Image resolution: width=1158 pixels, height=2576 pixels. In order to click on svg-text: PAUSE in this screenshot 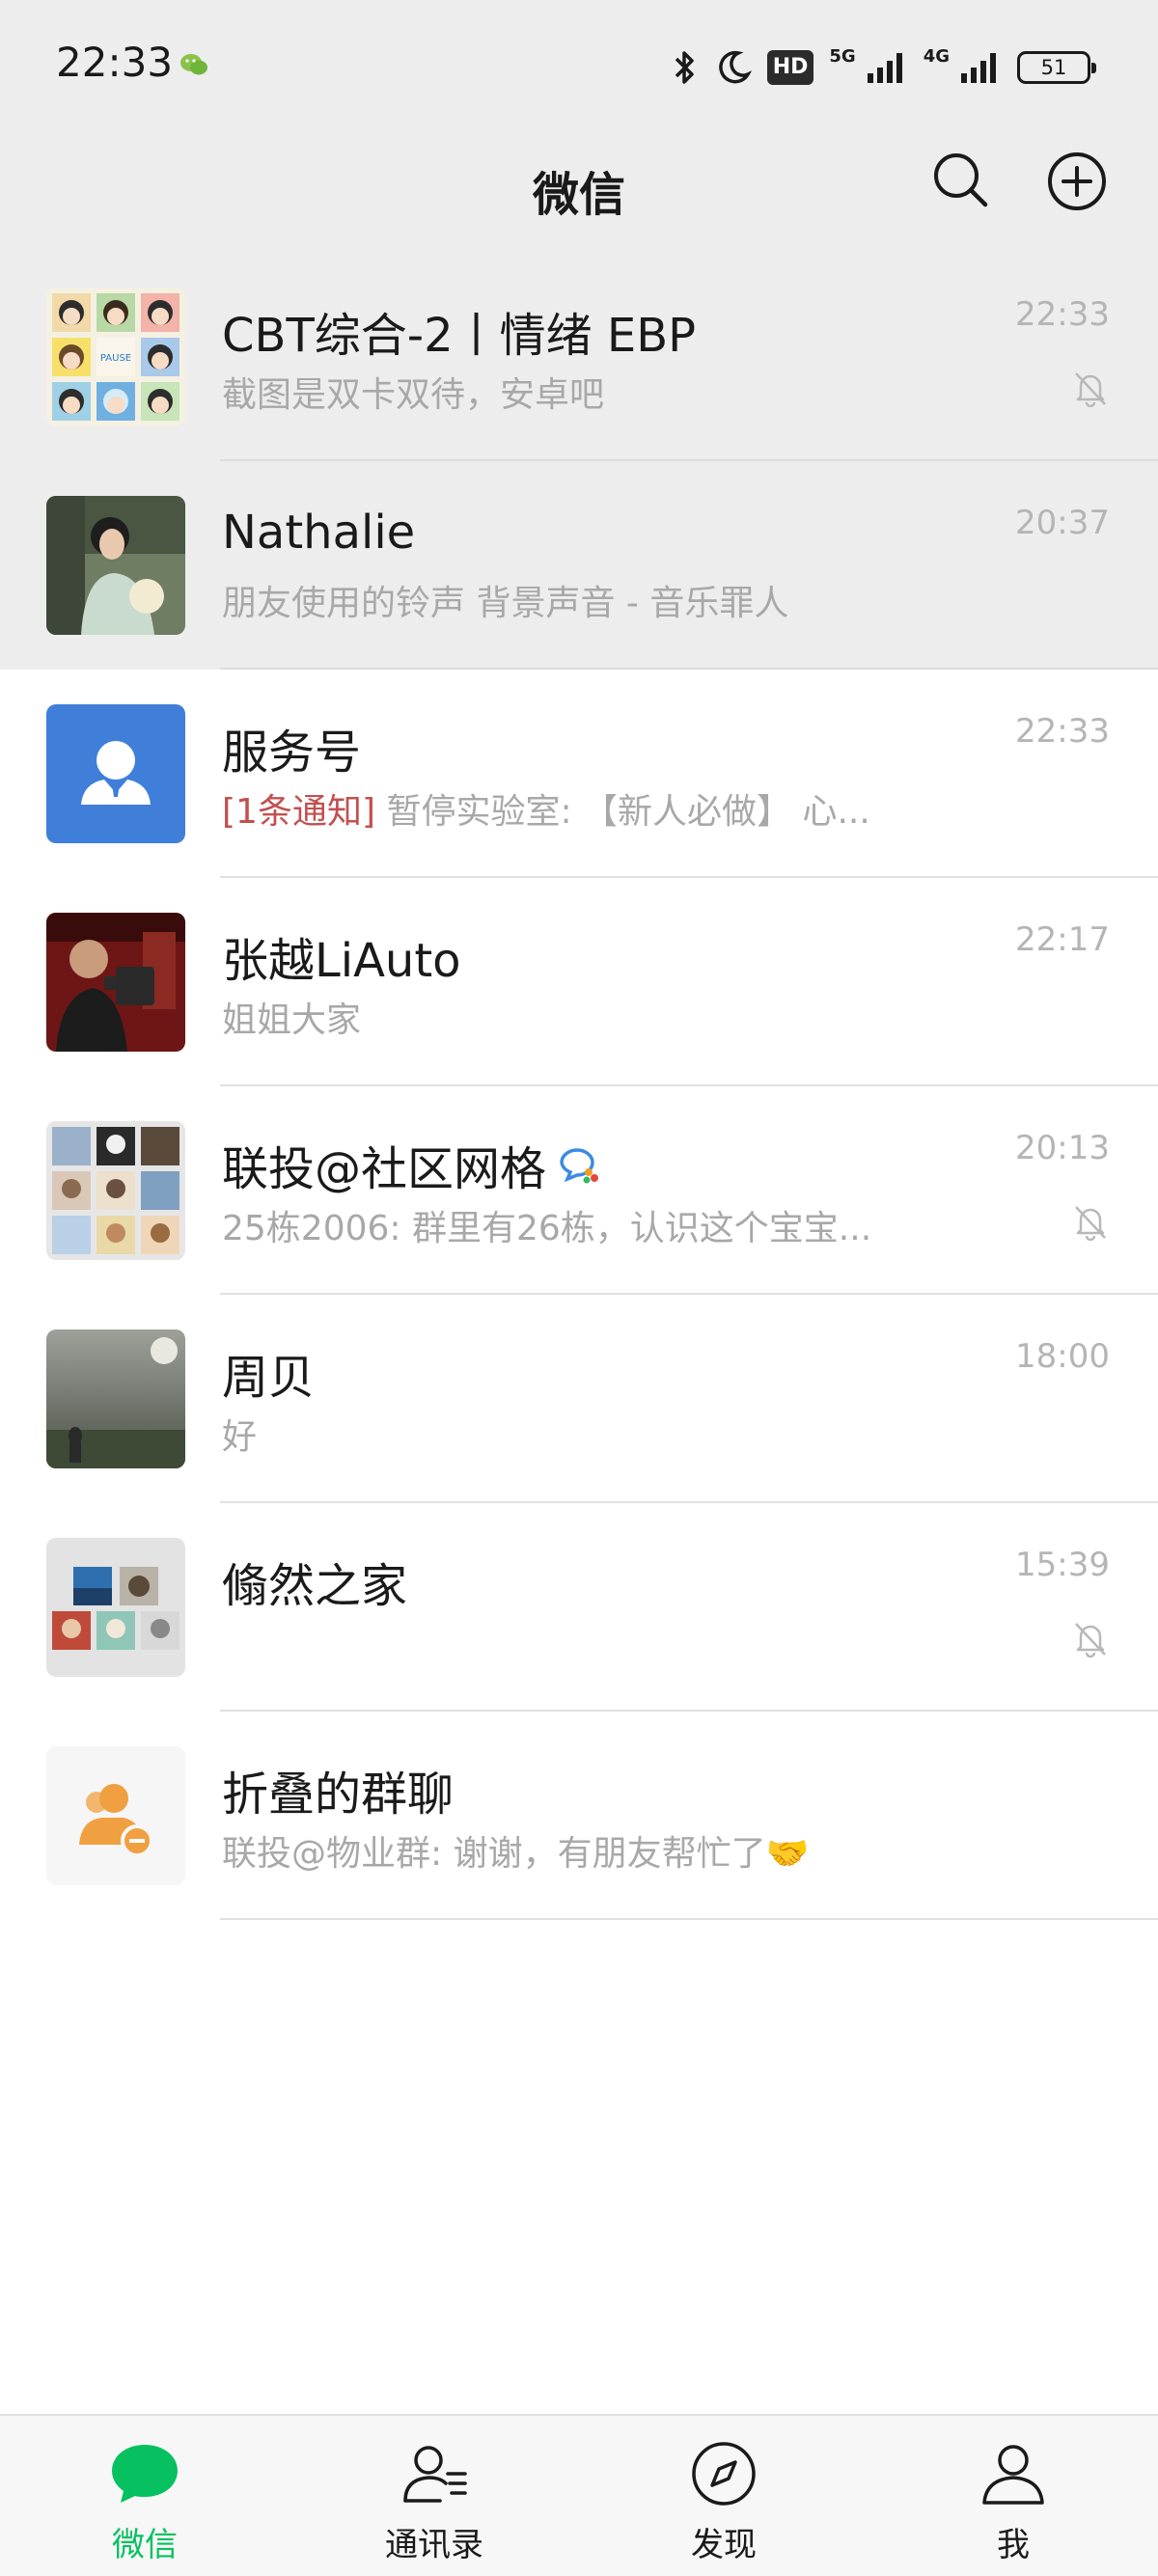, I will do `click(115, 358)`.